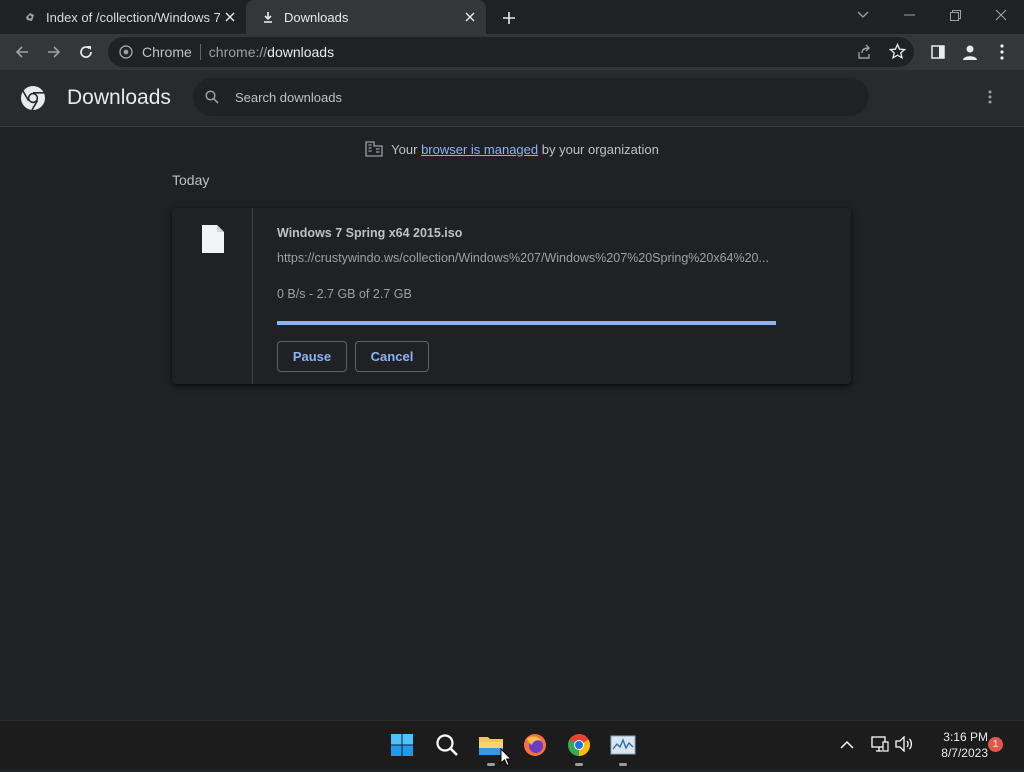 This screenshot has width=1024, height=772. Describe the element at coordinates (904, 746) in the screenshot. I see `volume-icon` at that location.